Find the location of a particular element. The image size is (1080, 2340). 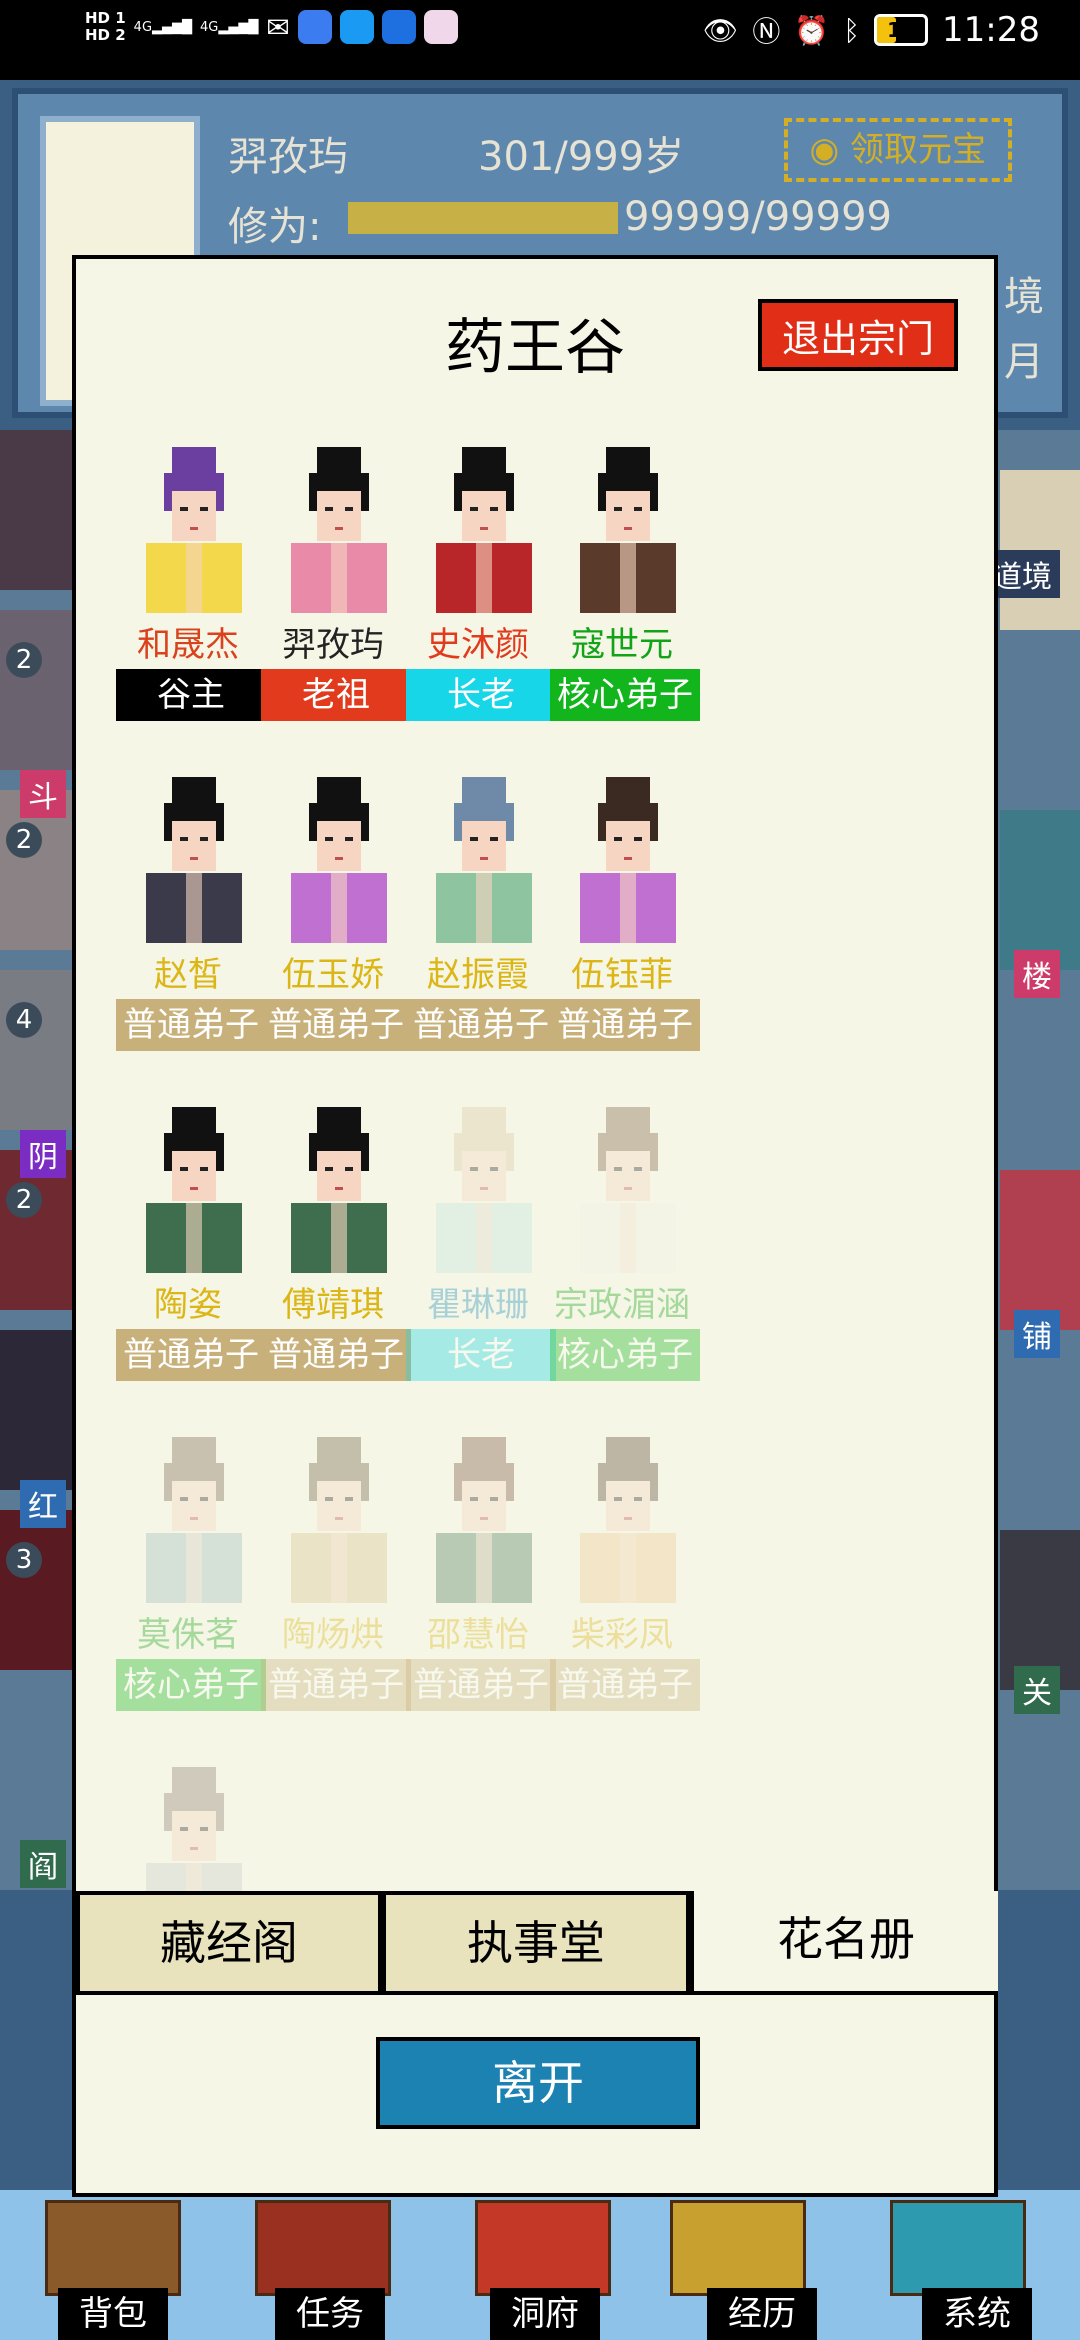

member-card: 宗政湄涵 核心弟子 is located at coordinates (622, 1253).